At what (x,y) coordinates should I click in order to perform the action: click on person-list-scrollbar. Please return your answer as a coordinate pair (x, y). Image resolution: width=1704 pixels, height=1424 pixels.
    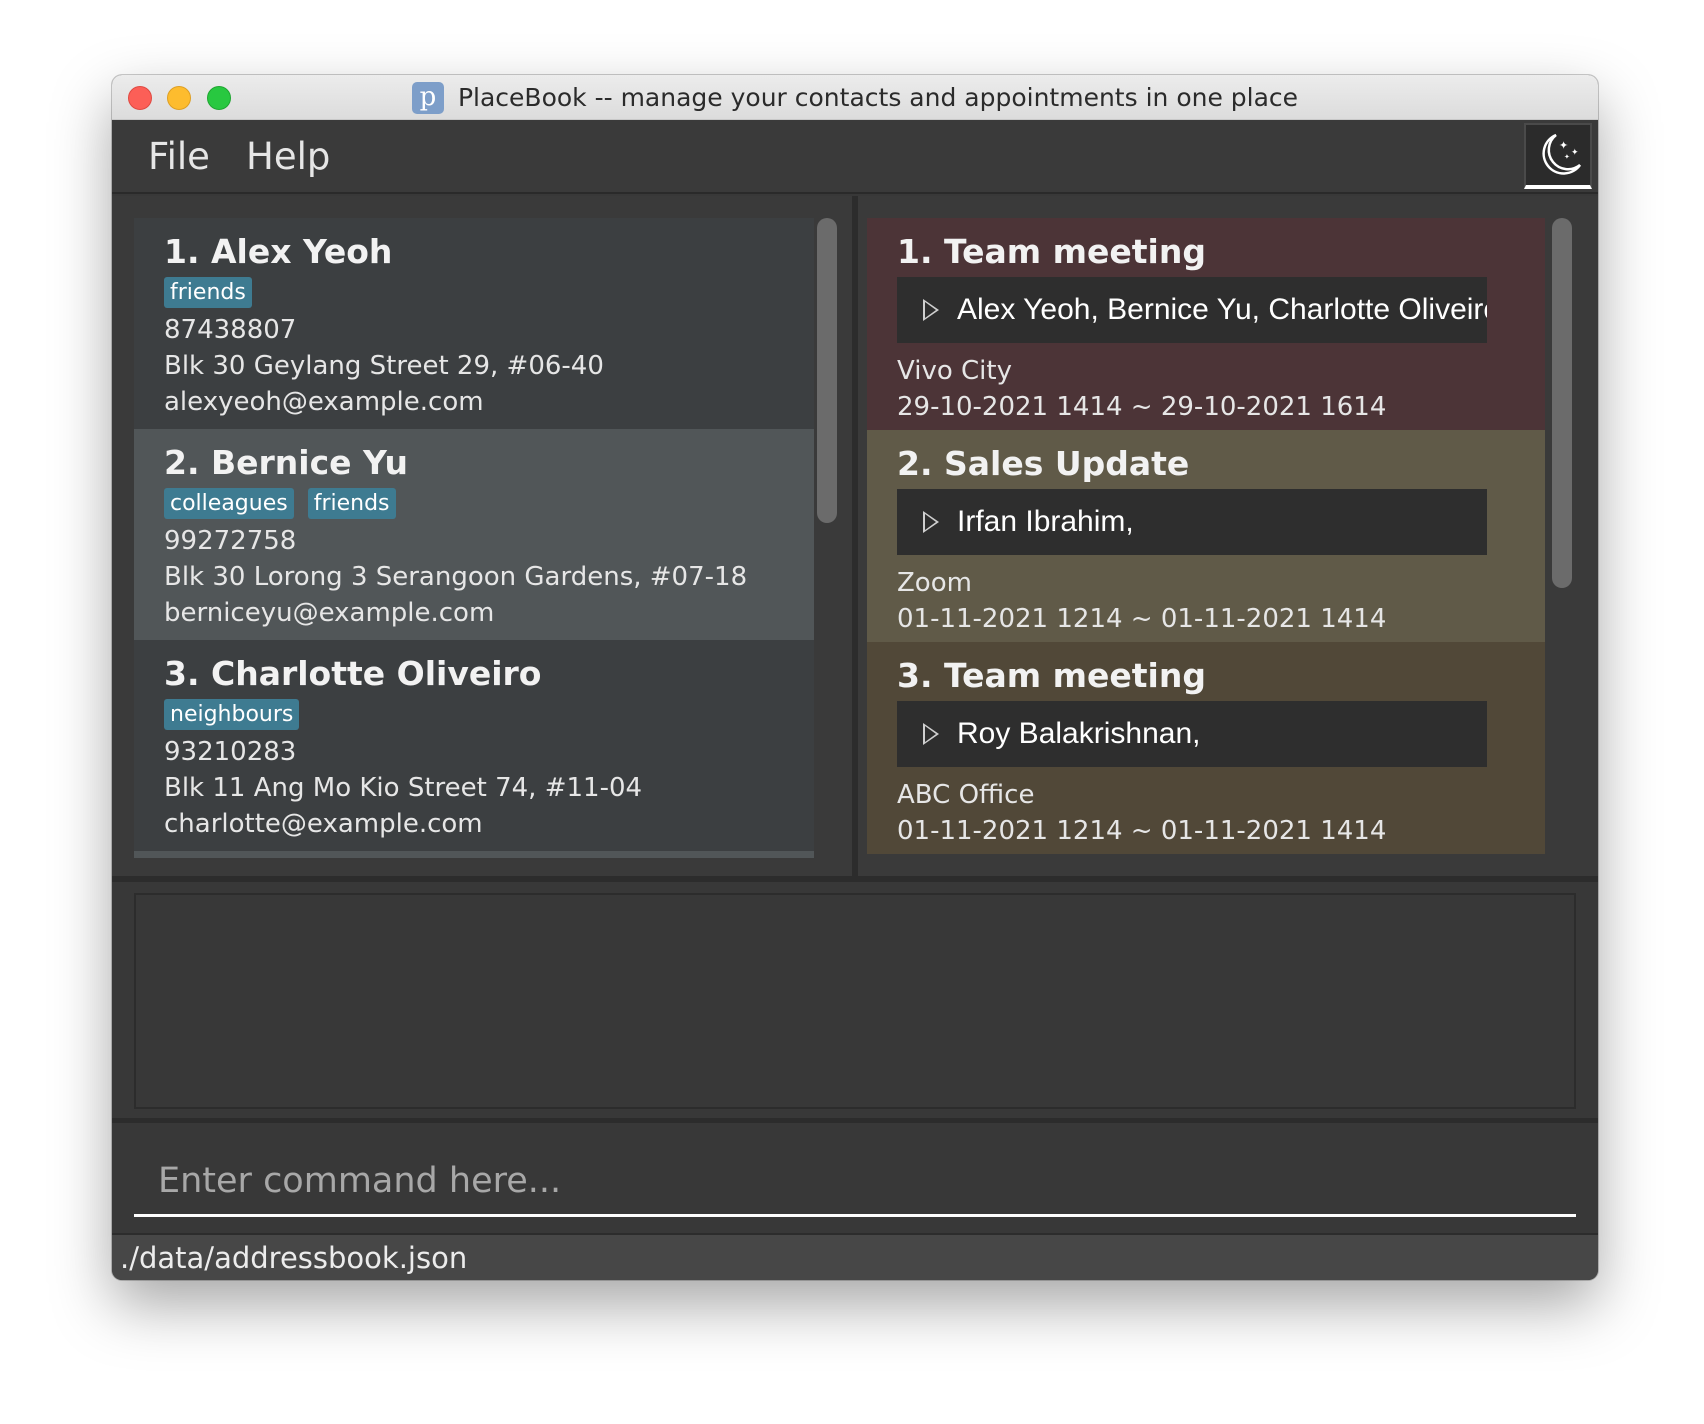
    Looking at the image, I should click on (827, 538).